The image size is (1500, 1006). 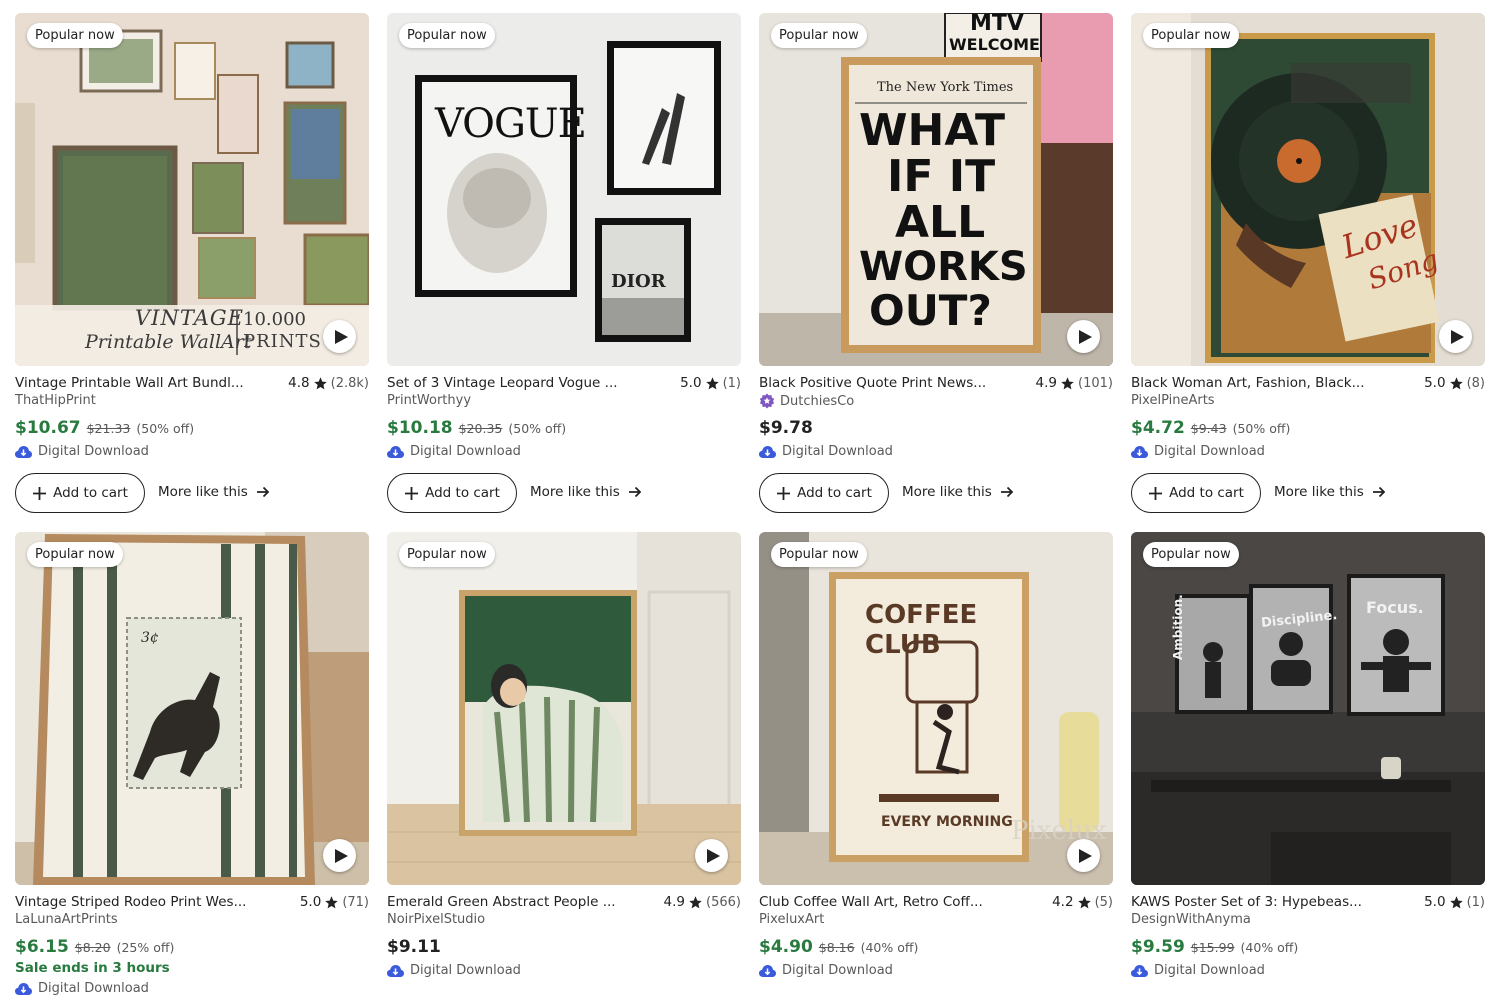 What do you see at coordinates (1046, 383) in the screenshot?
I see `rating-value: 4.9` at bounding box center [1046, 383].